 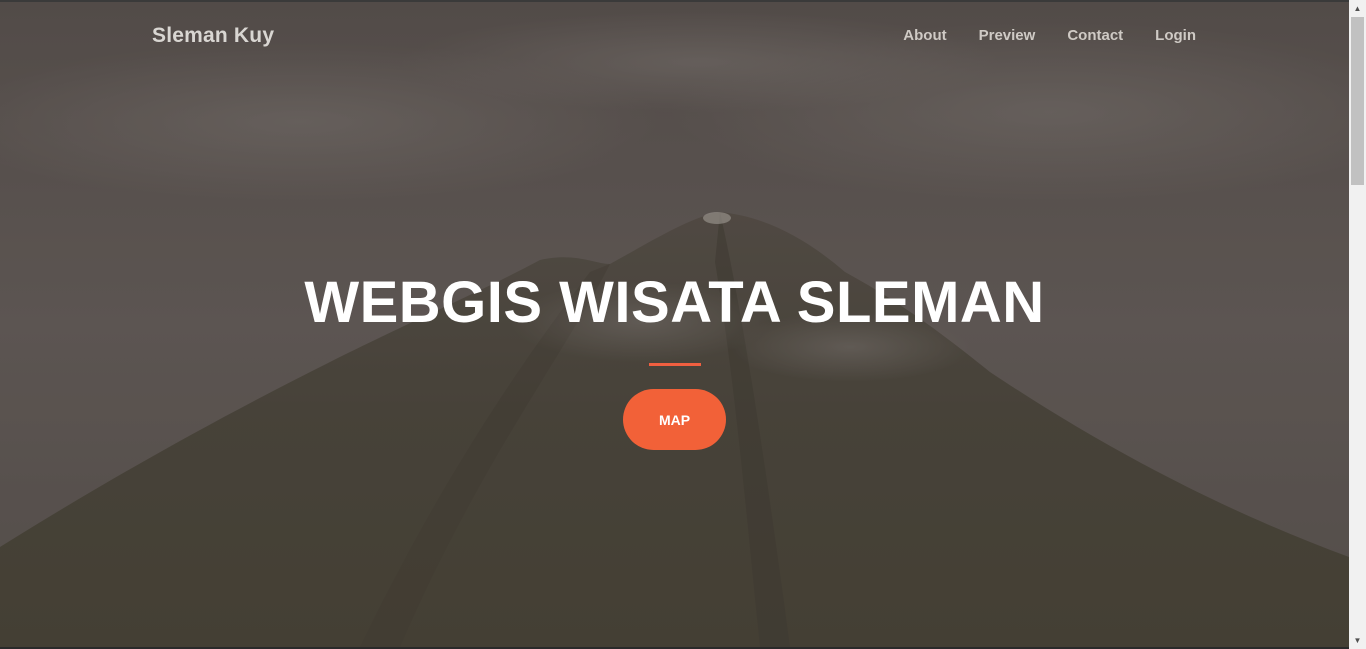 What do you see at coordinates (683, 1) in the screenshot?
I see `window-top-edge` at bounding box center [683, 1].